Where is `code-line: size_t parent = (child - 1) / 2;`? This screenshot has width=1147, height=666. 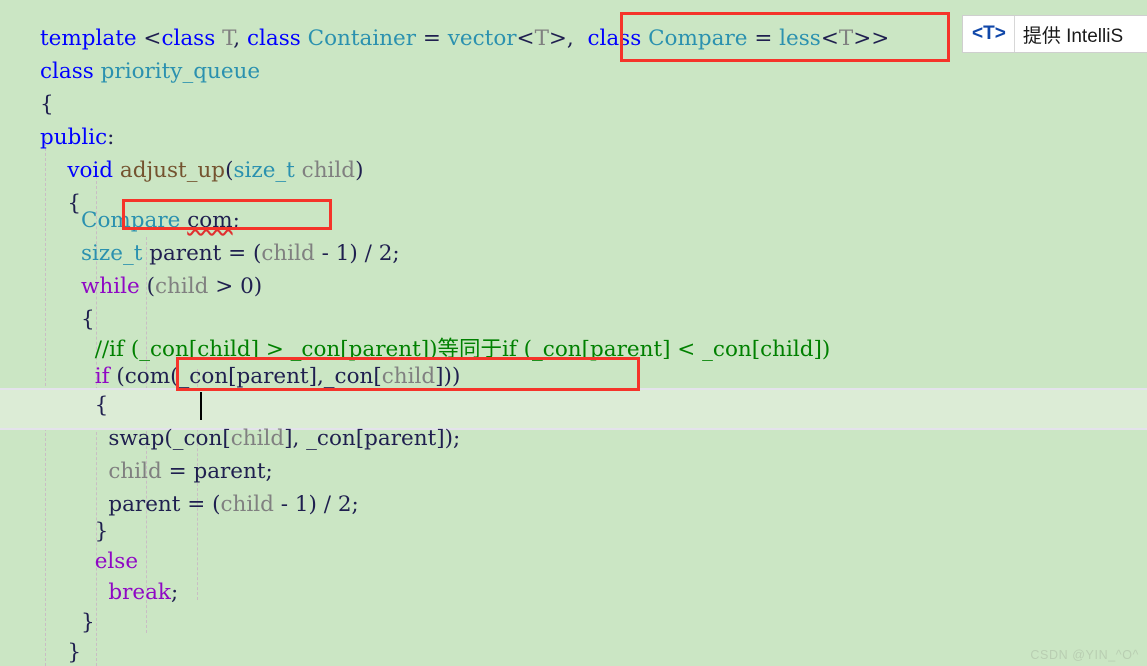 code-line: size_t parent = (child - 1) / 2; is located at coordinates (220, 253).